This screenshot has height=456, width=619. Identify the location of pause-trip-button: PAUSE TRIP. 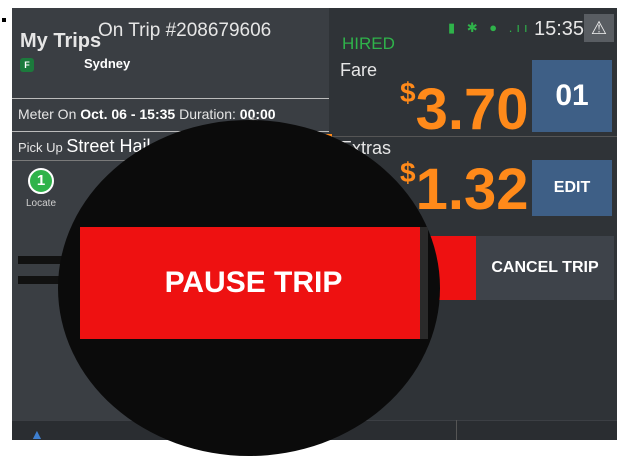
(253, 283).